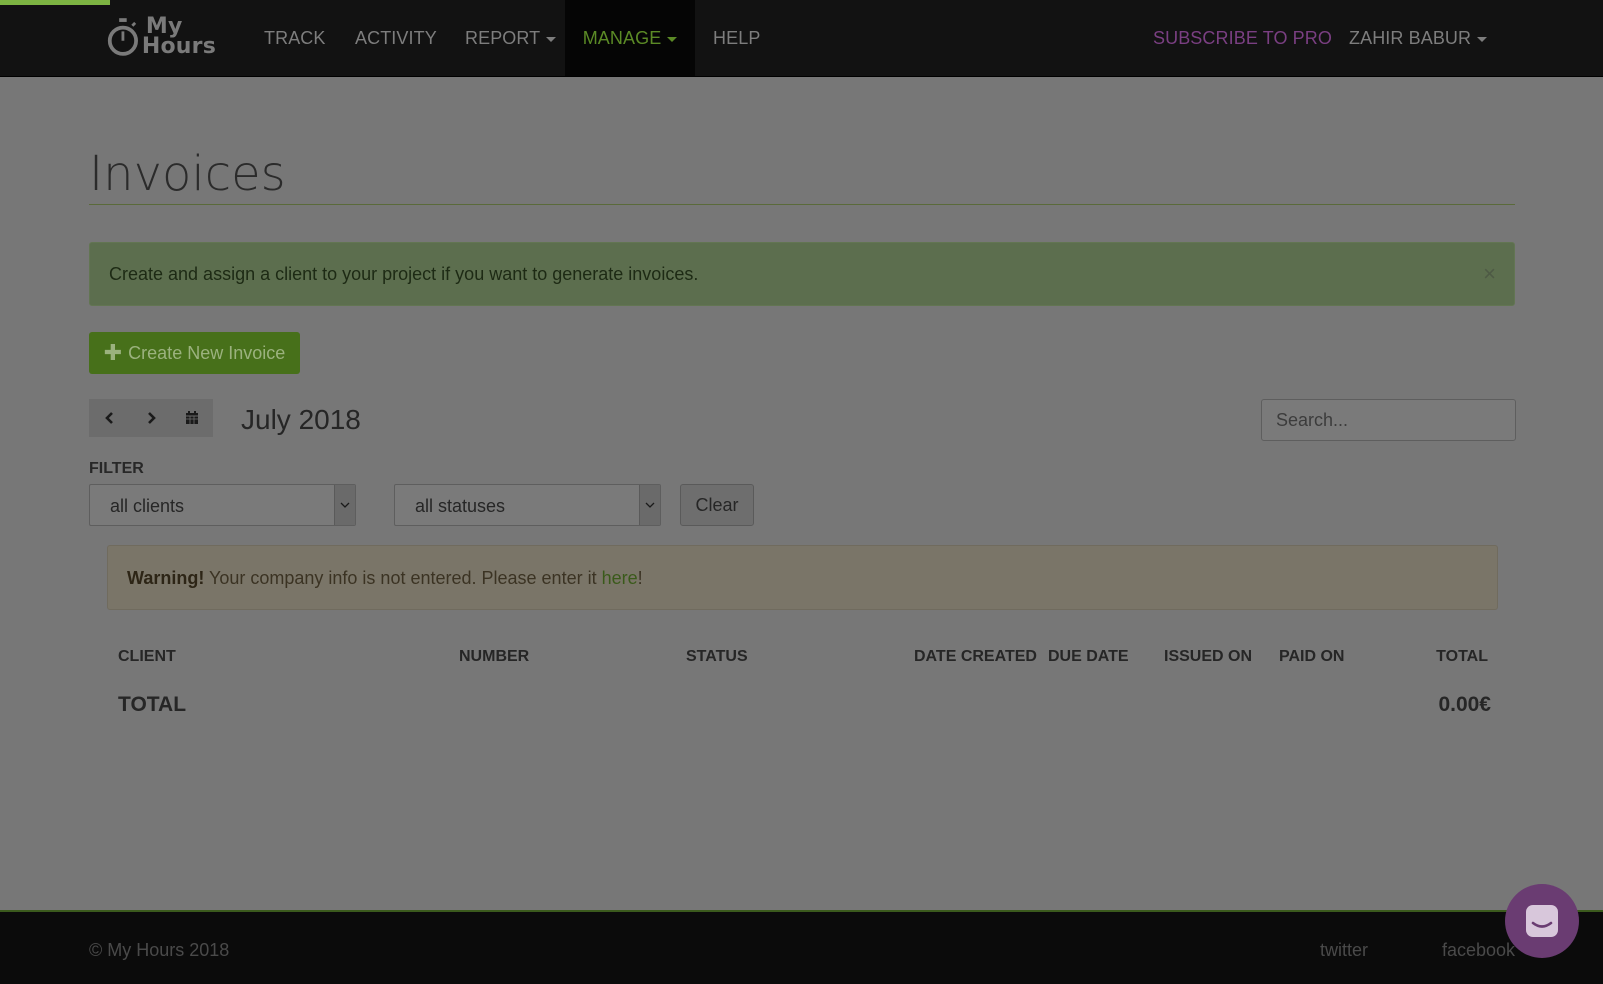  Describe the element at coordinates (1312, 656) in the screenshot. I see `column-header-paid-on: PAID ON` at that location.